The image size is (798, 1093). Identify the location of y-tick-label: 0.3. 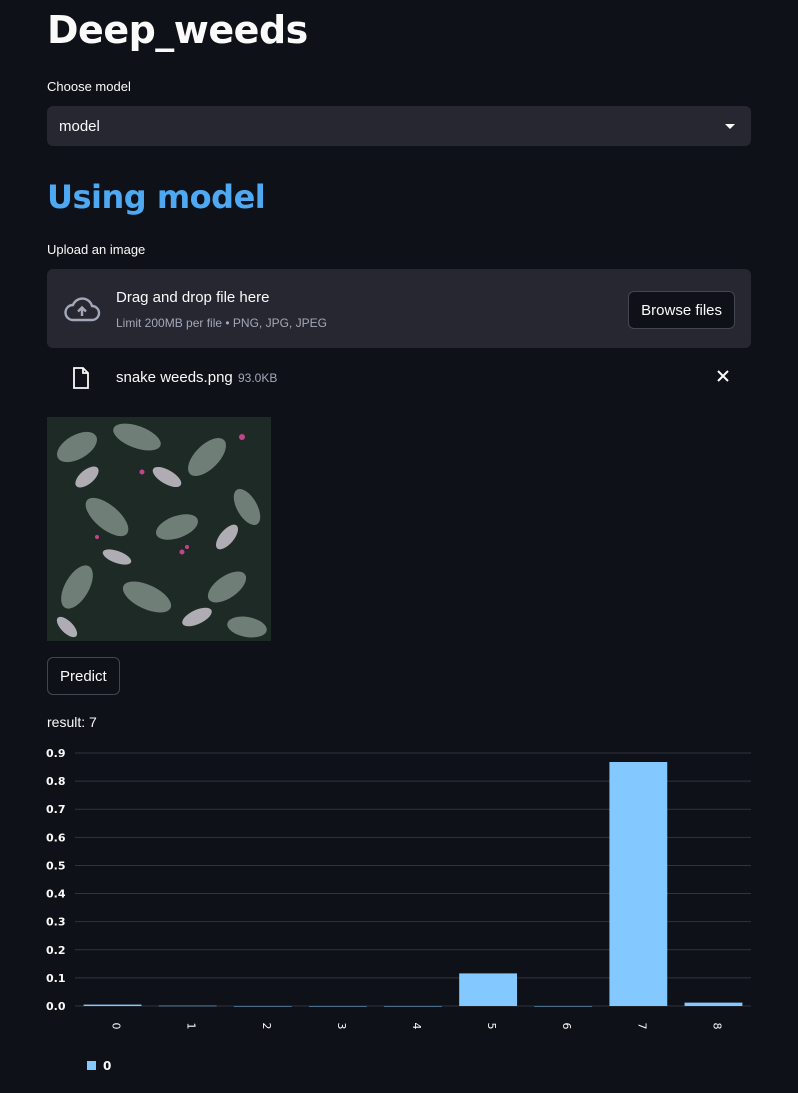
(56, 922).